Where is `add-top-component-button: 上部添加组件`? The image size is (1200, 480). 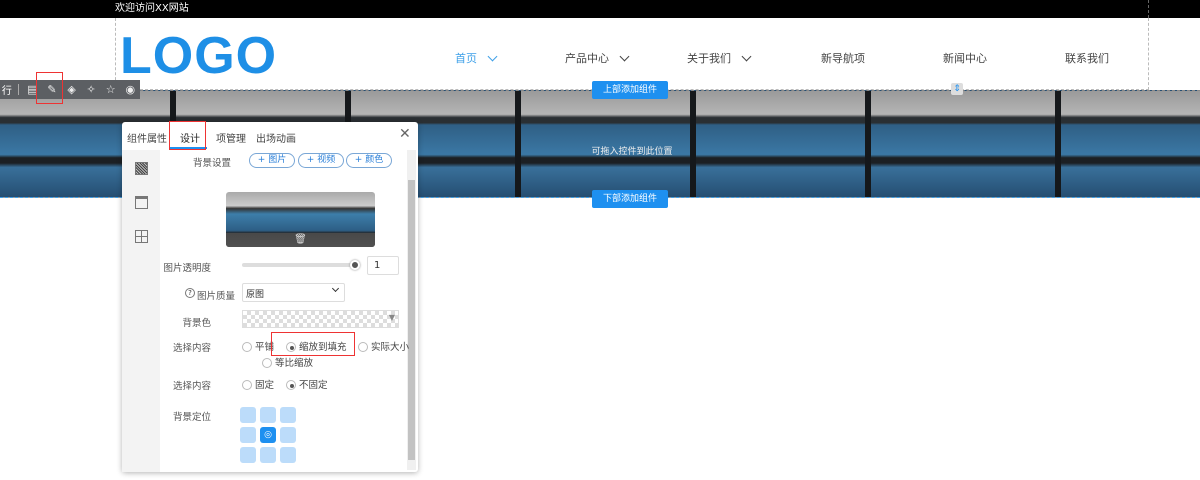
add-top-component-button: 上部添加组件 is located at coordinates (630, 90).